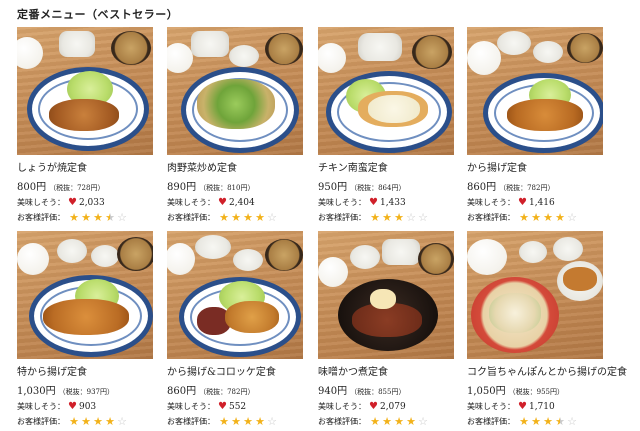 This screenshot has height=431, width=640. What do you see at coordinates (333, 391) in the screenshot?
I see `price-value: 940円` at bounding box center [333, 391].